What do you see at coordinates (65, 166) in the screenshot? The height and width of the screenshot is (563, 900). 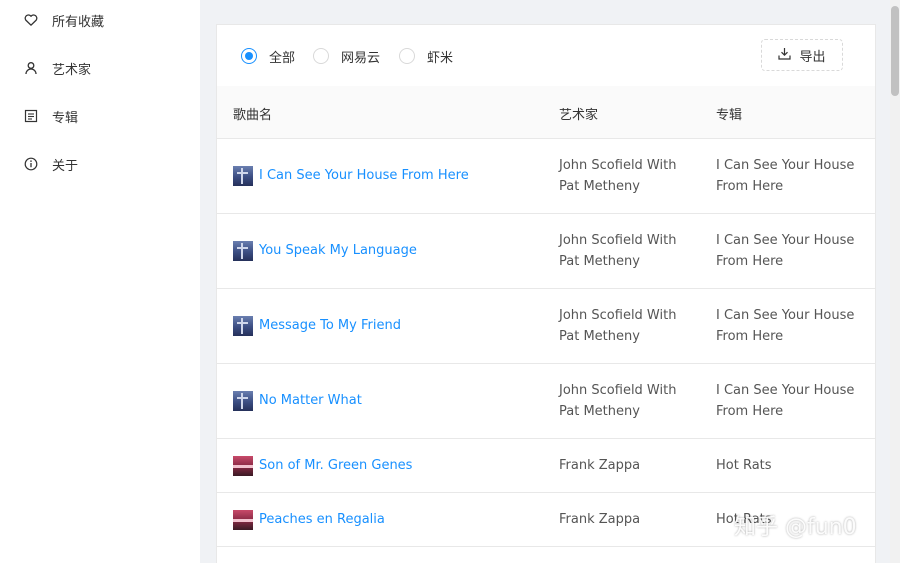 I see `sidebar-item-label: 关于` at bounding box center [65, 166].